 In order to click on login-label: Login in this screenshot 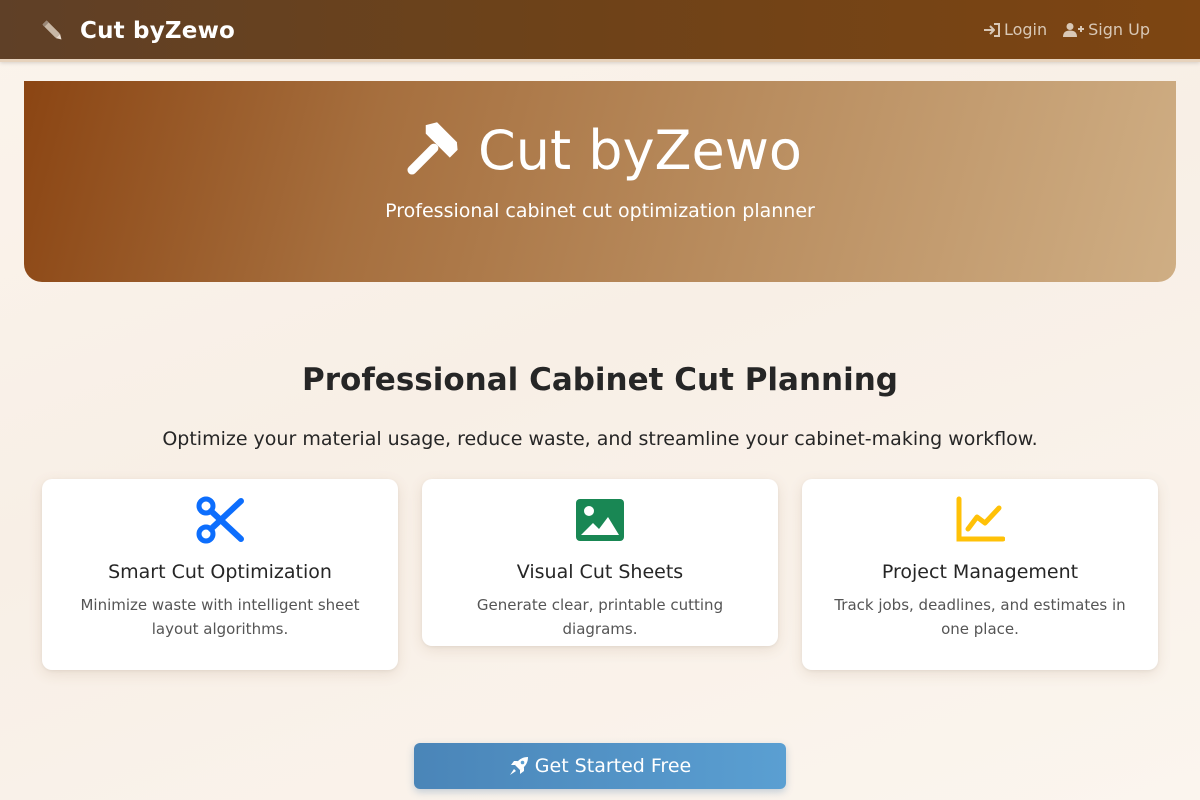, I will do `click(1025, 29)`.